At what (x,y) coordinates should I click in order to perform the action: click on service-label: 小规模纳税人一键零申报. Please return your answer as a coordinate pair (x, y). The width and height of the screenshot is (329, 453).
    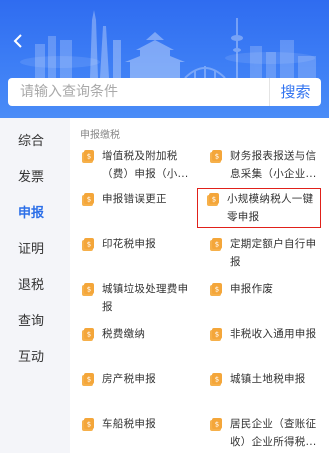
    Looking at the image, I should click on (270, 208).